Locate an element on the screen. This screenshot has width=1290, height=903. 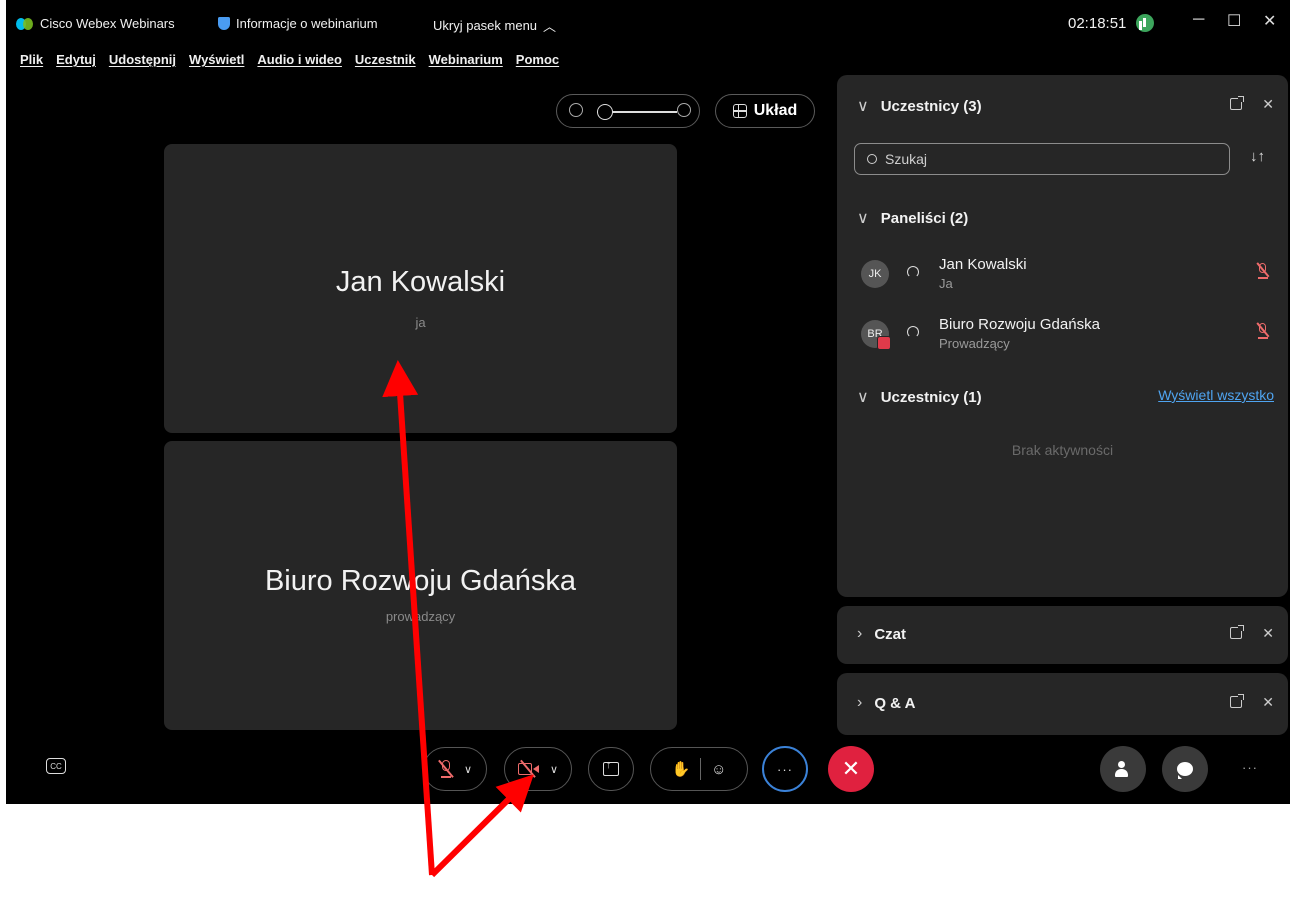
reactions-pill: ✋ ☺ is located at coordinates (699, 769).